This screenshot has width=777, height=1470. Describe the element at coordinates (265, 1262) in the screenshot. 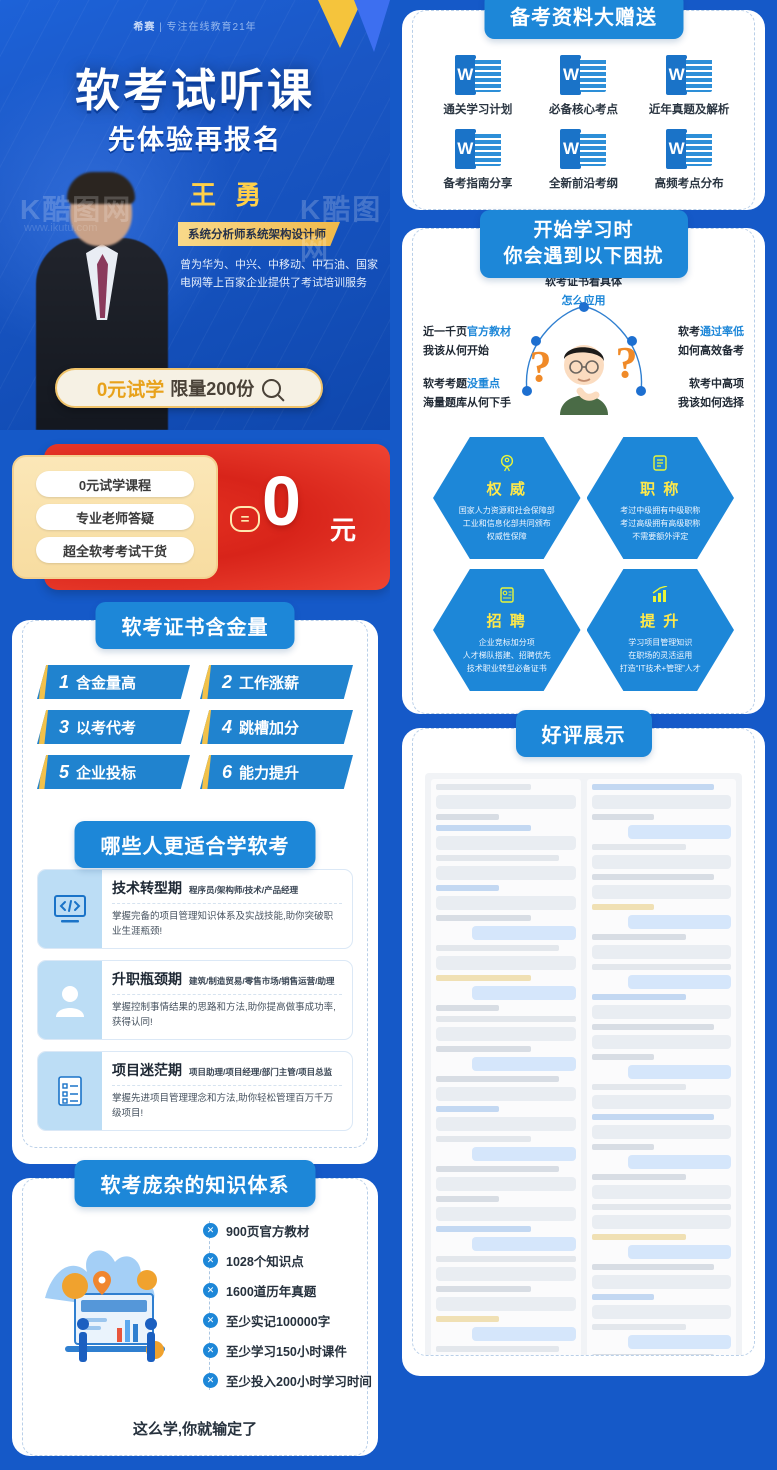

I see `knowledge-item-label: 1028个知识点` at that location.